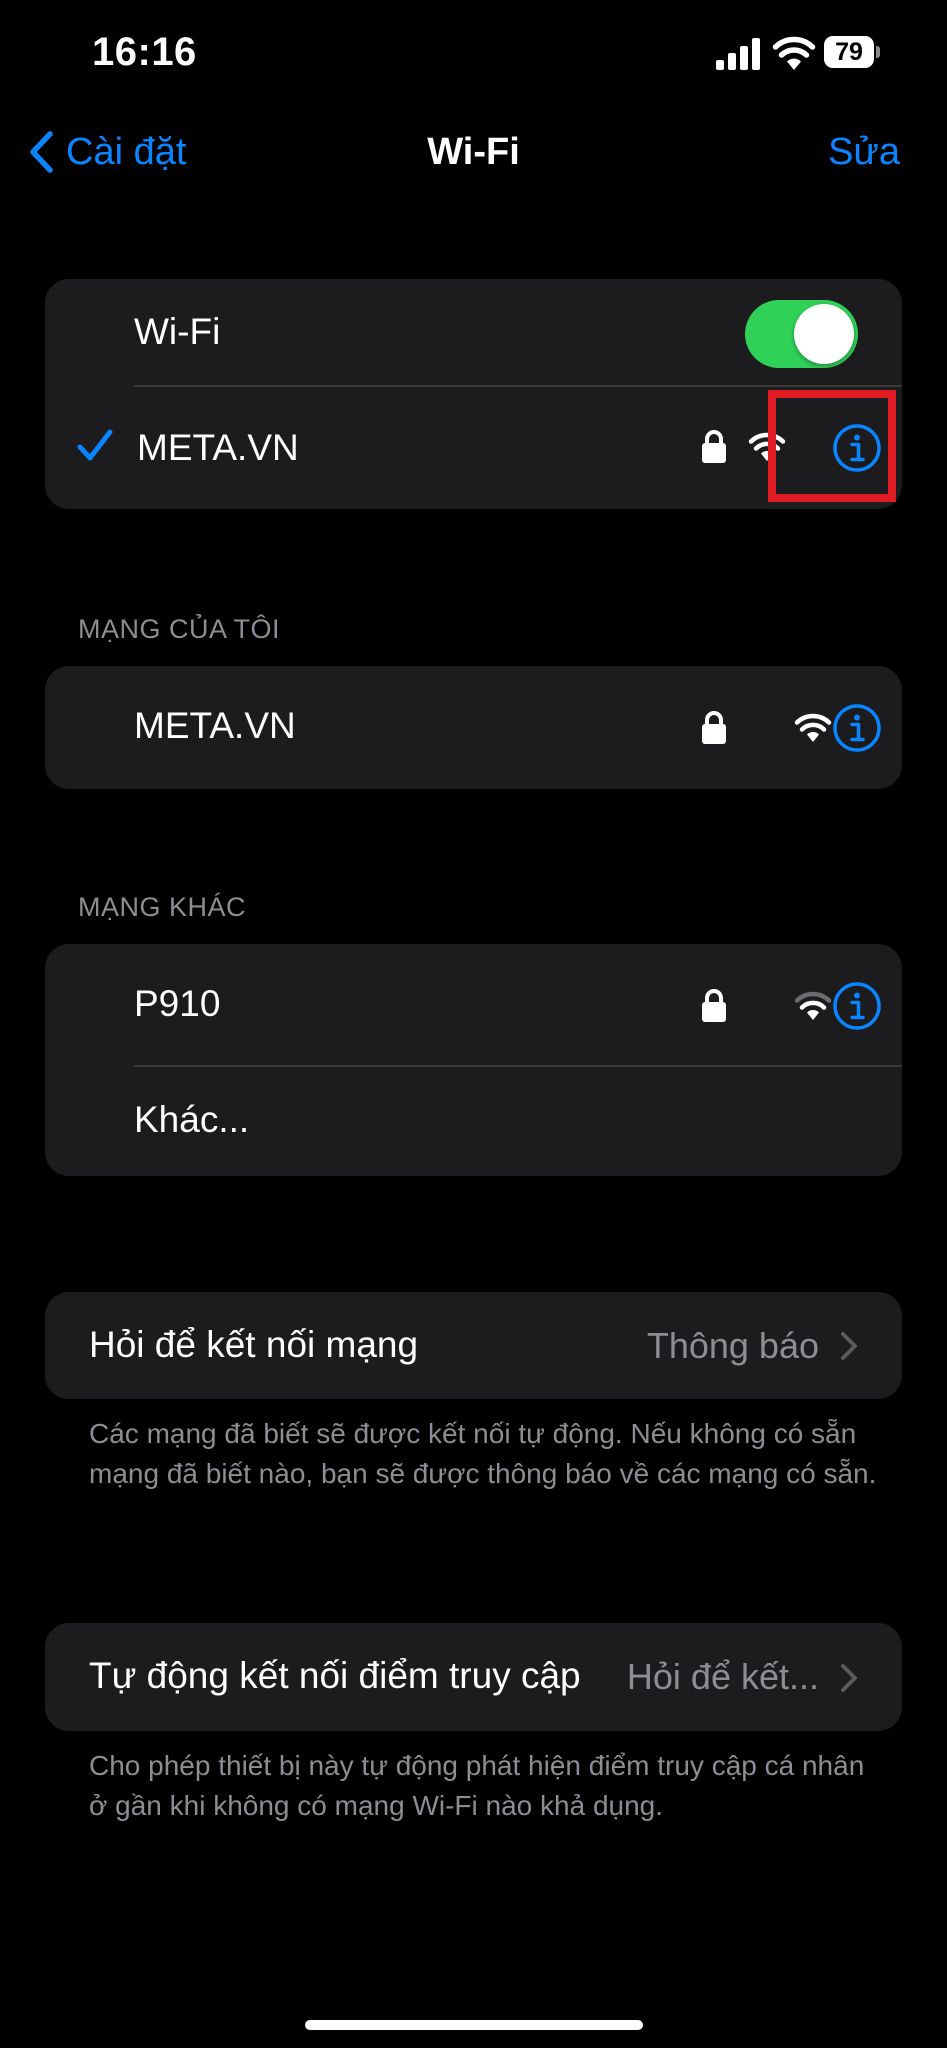  Describe the element at coordinates (732, 1345) in the screenshot. I see `ask-to-join-value: Thông báo` at that location.